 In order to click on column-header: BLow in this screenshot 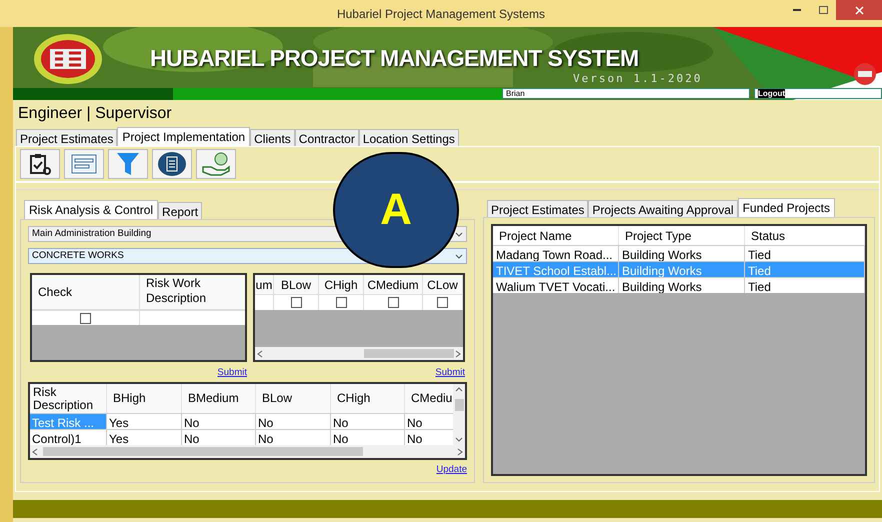, I will do `click(293, 399)`.